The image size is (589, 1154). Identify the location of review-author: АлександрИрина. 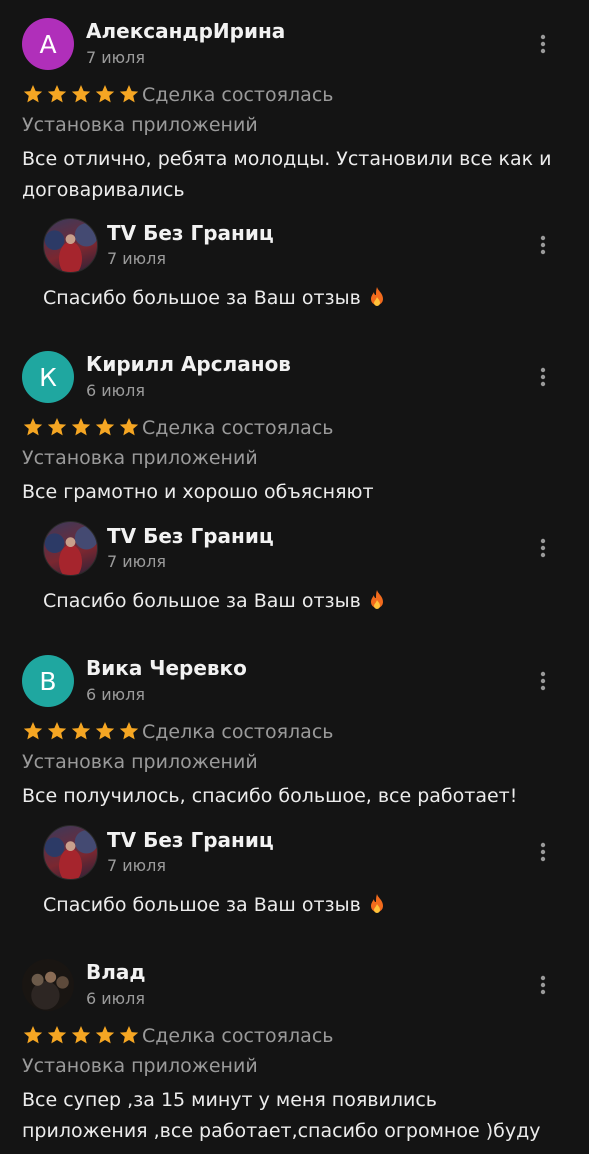
(185, 31).